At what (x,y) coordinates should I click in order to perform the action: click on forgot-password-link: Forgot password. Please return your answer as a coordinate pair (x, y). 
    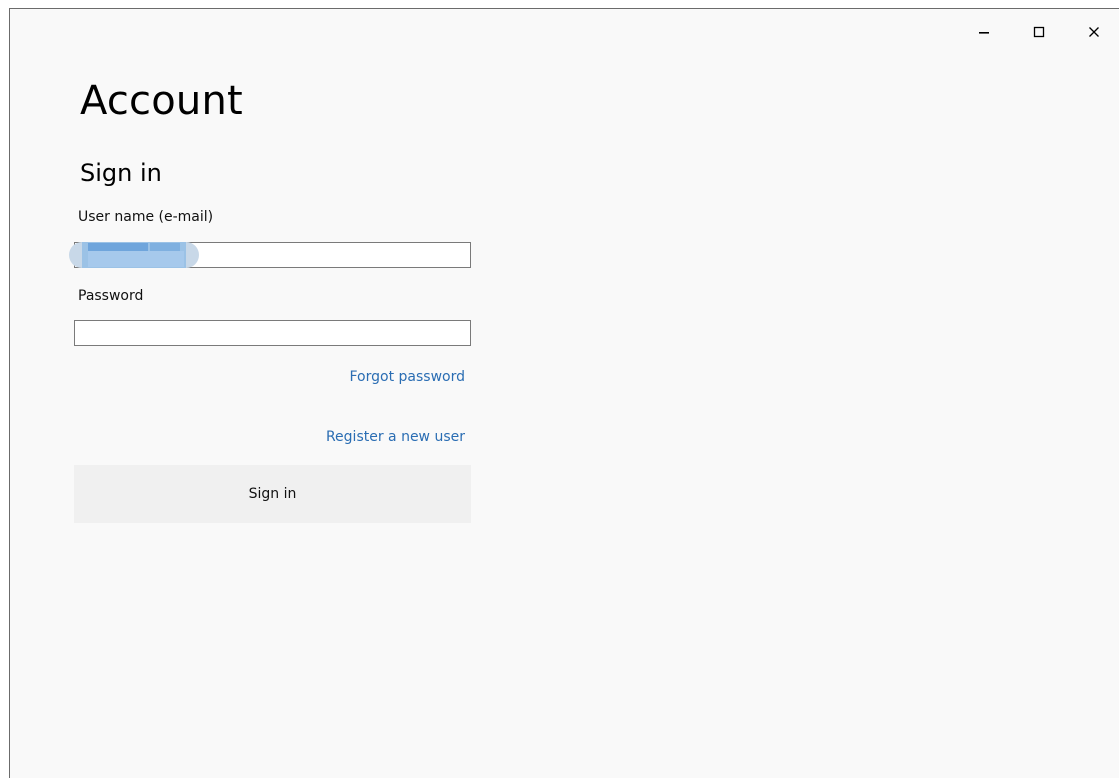
    Looking at the image, I should click on (408, 377).